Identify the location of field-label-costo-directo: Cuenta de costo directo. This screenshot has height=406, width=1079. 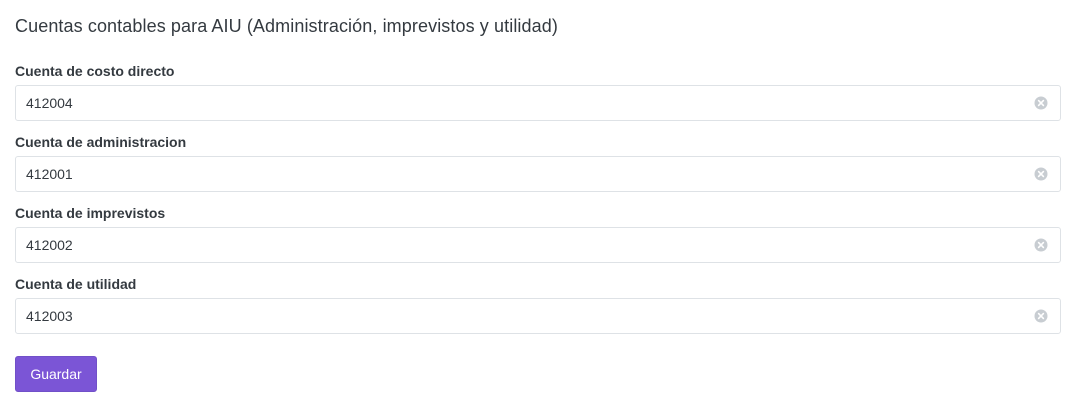
(95, 71).